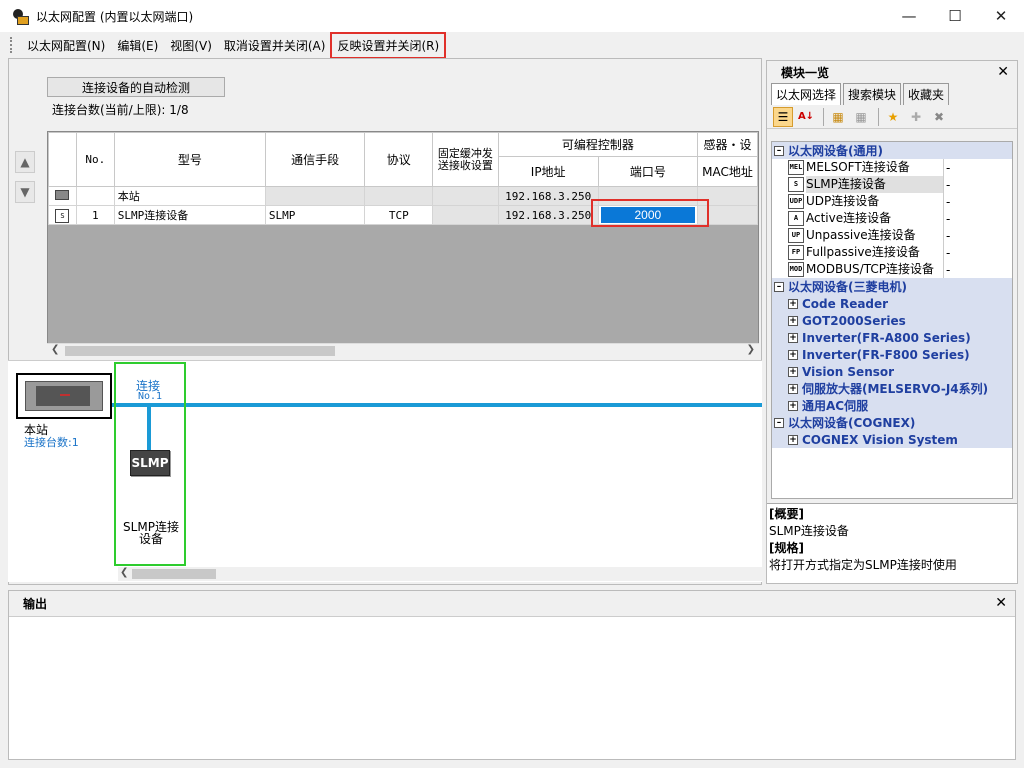  Describe the element at coordinates (892, 286) in the screenshot. I see `category-mitsubishi: – 以太网设备(三菱电机)` at that location.